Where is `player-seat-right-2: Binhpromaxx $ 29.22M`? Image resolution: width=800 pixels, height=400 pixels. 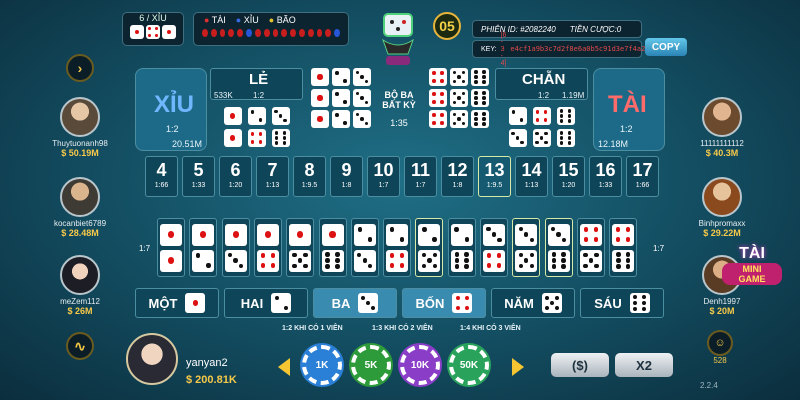
player-seat-right-2: Binhpromaxx $ 29.22M is located at coordinates (722, 207).